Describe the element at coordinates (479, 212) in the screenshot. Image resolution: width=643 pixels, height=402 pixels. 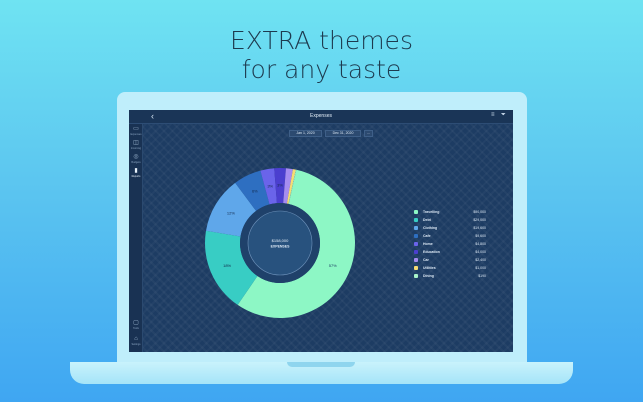
I see `legend-value: $90,000` at that location.